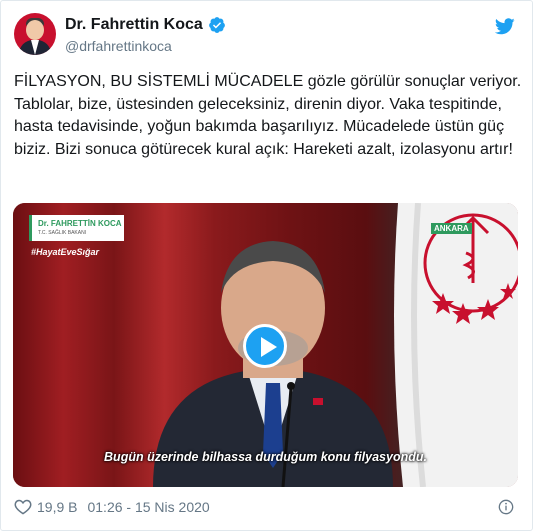 The width and height of the screenshot is (533, 531). I want to click on twitter-bird-icon, so click(505, 26).